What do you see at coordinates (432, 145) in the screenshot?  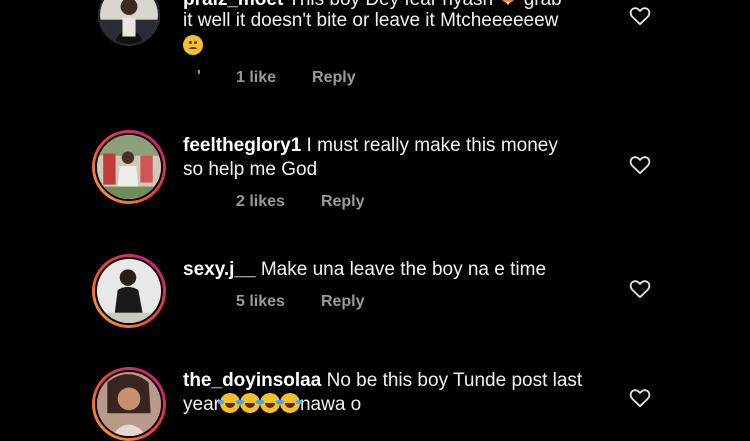 I see `comment-body: I must really make this money` at bounding box center [432, 145].